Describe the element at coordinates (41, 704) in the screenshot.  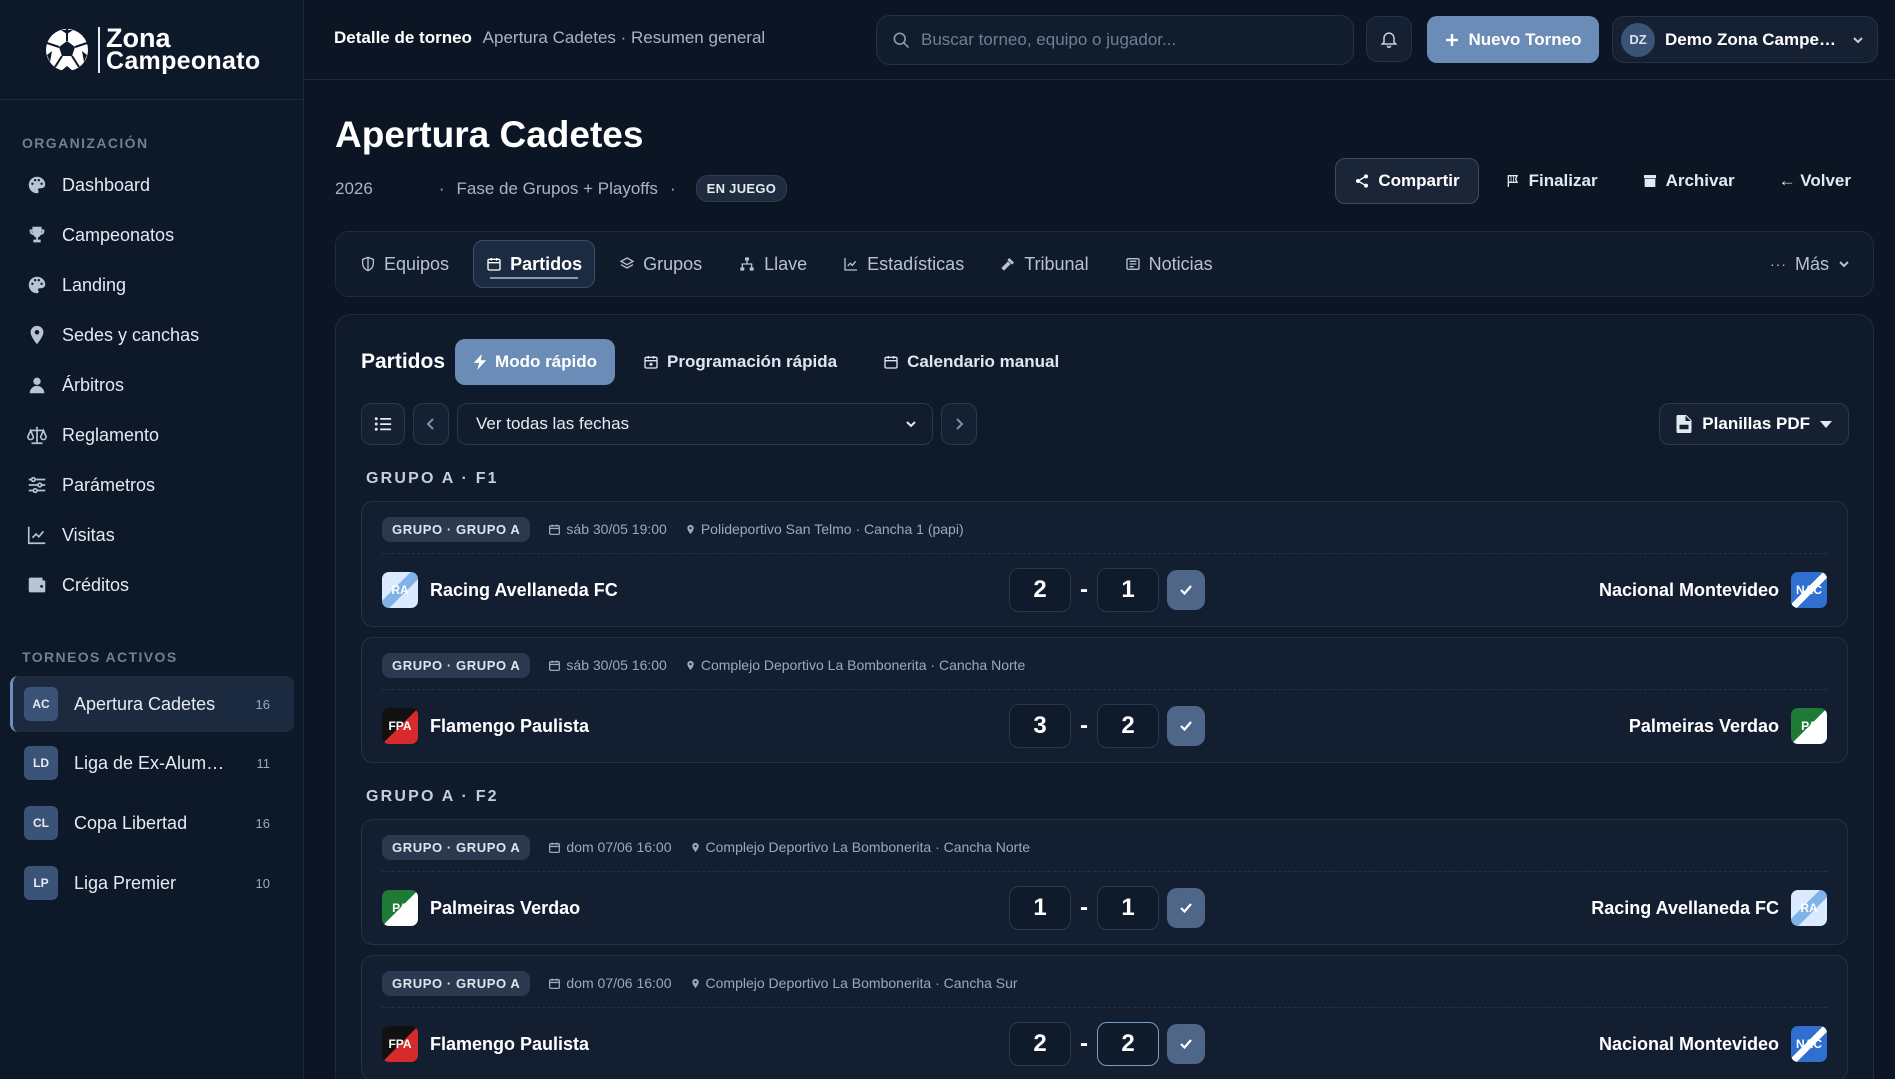
I see `tournament-avatar: AC` at that location.